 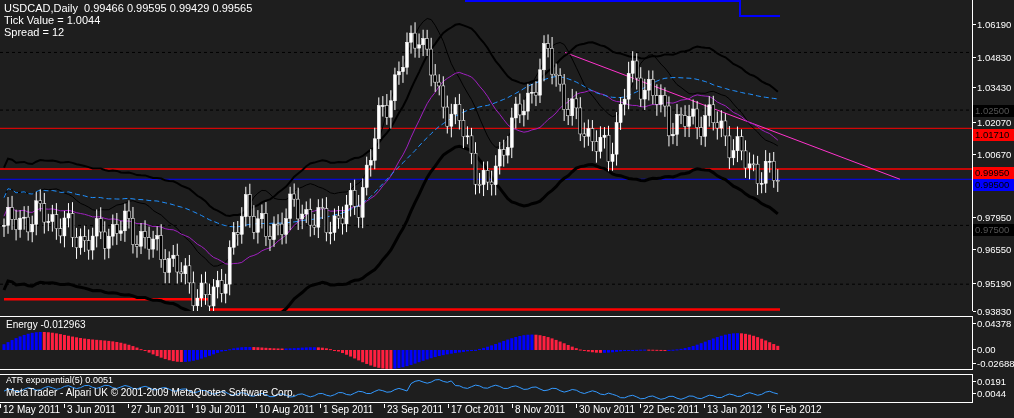 What do you see at coordinates (540, 410) in the screenshot?
I see `date-label: 8 Nov 2011` at bounding box center [540, 410].